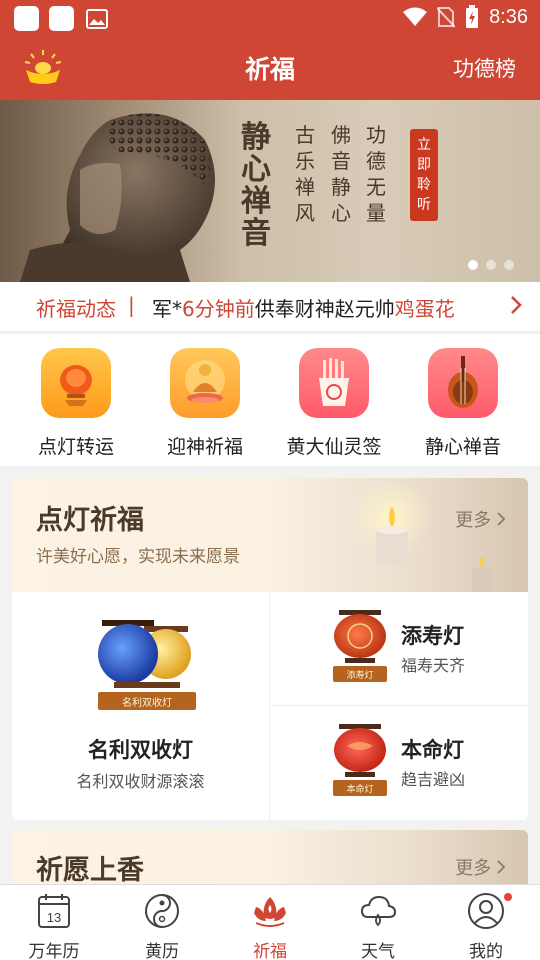 Image resolution: width=540 pixels, height=960 pixels. What do you see at coordinates (360, 790) in the screenshot?
I see `lamp-plaque: 本命灯` at bounding box center [360, 790].